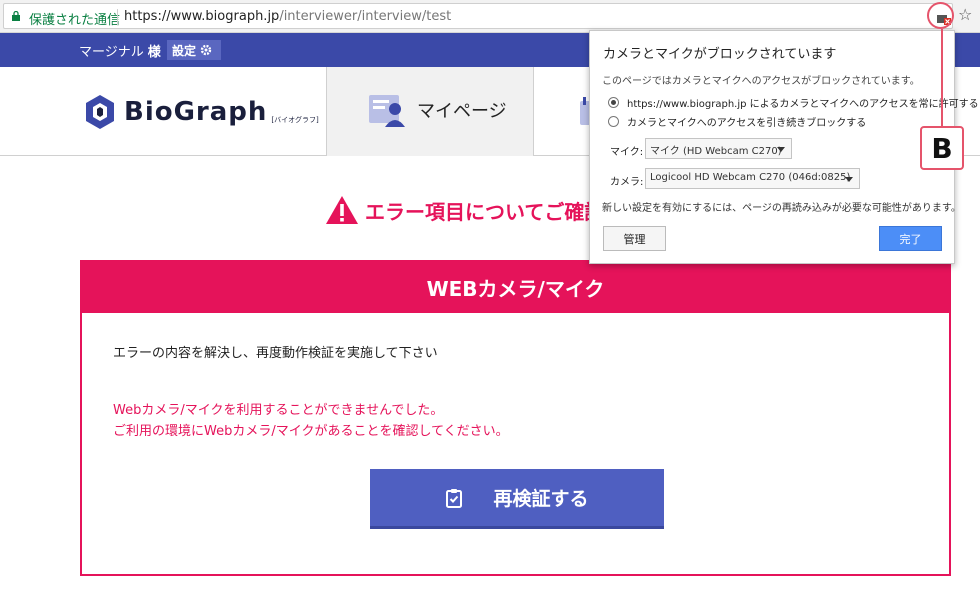 Image resolution: width=980 pixels, height=608 pixels. Describe the element at coordinates (910, 238) in the screenshot. I see `done-button: 完了` at that location.